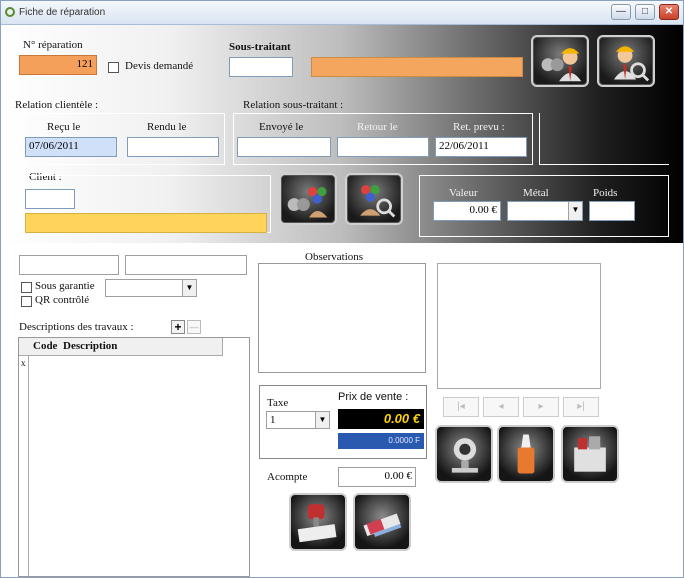 Image resolution: width=684 pixels, height=578 pixels. What do you see at coordinates (605, 193) in the screenshot?
I see `poids-label: Poids` at bounding box center [605, 193].